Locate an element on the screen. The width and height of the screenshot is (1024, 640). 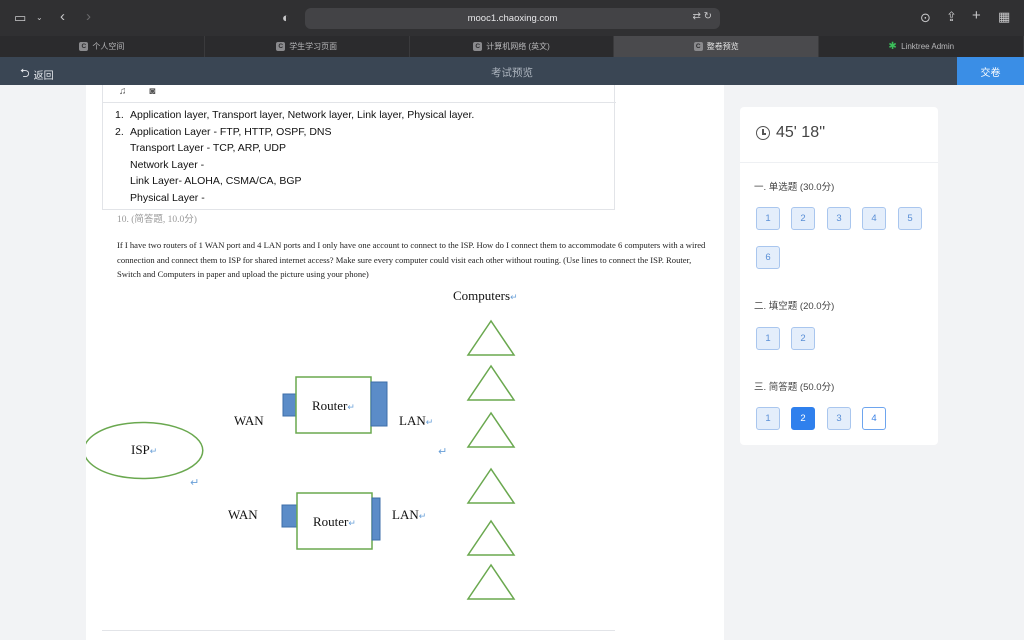
sidebar-icon: ▭ is located at coordinates (20, 18).